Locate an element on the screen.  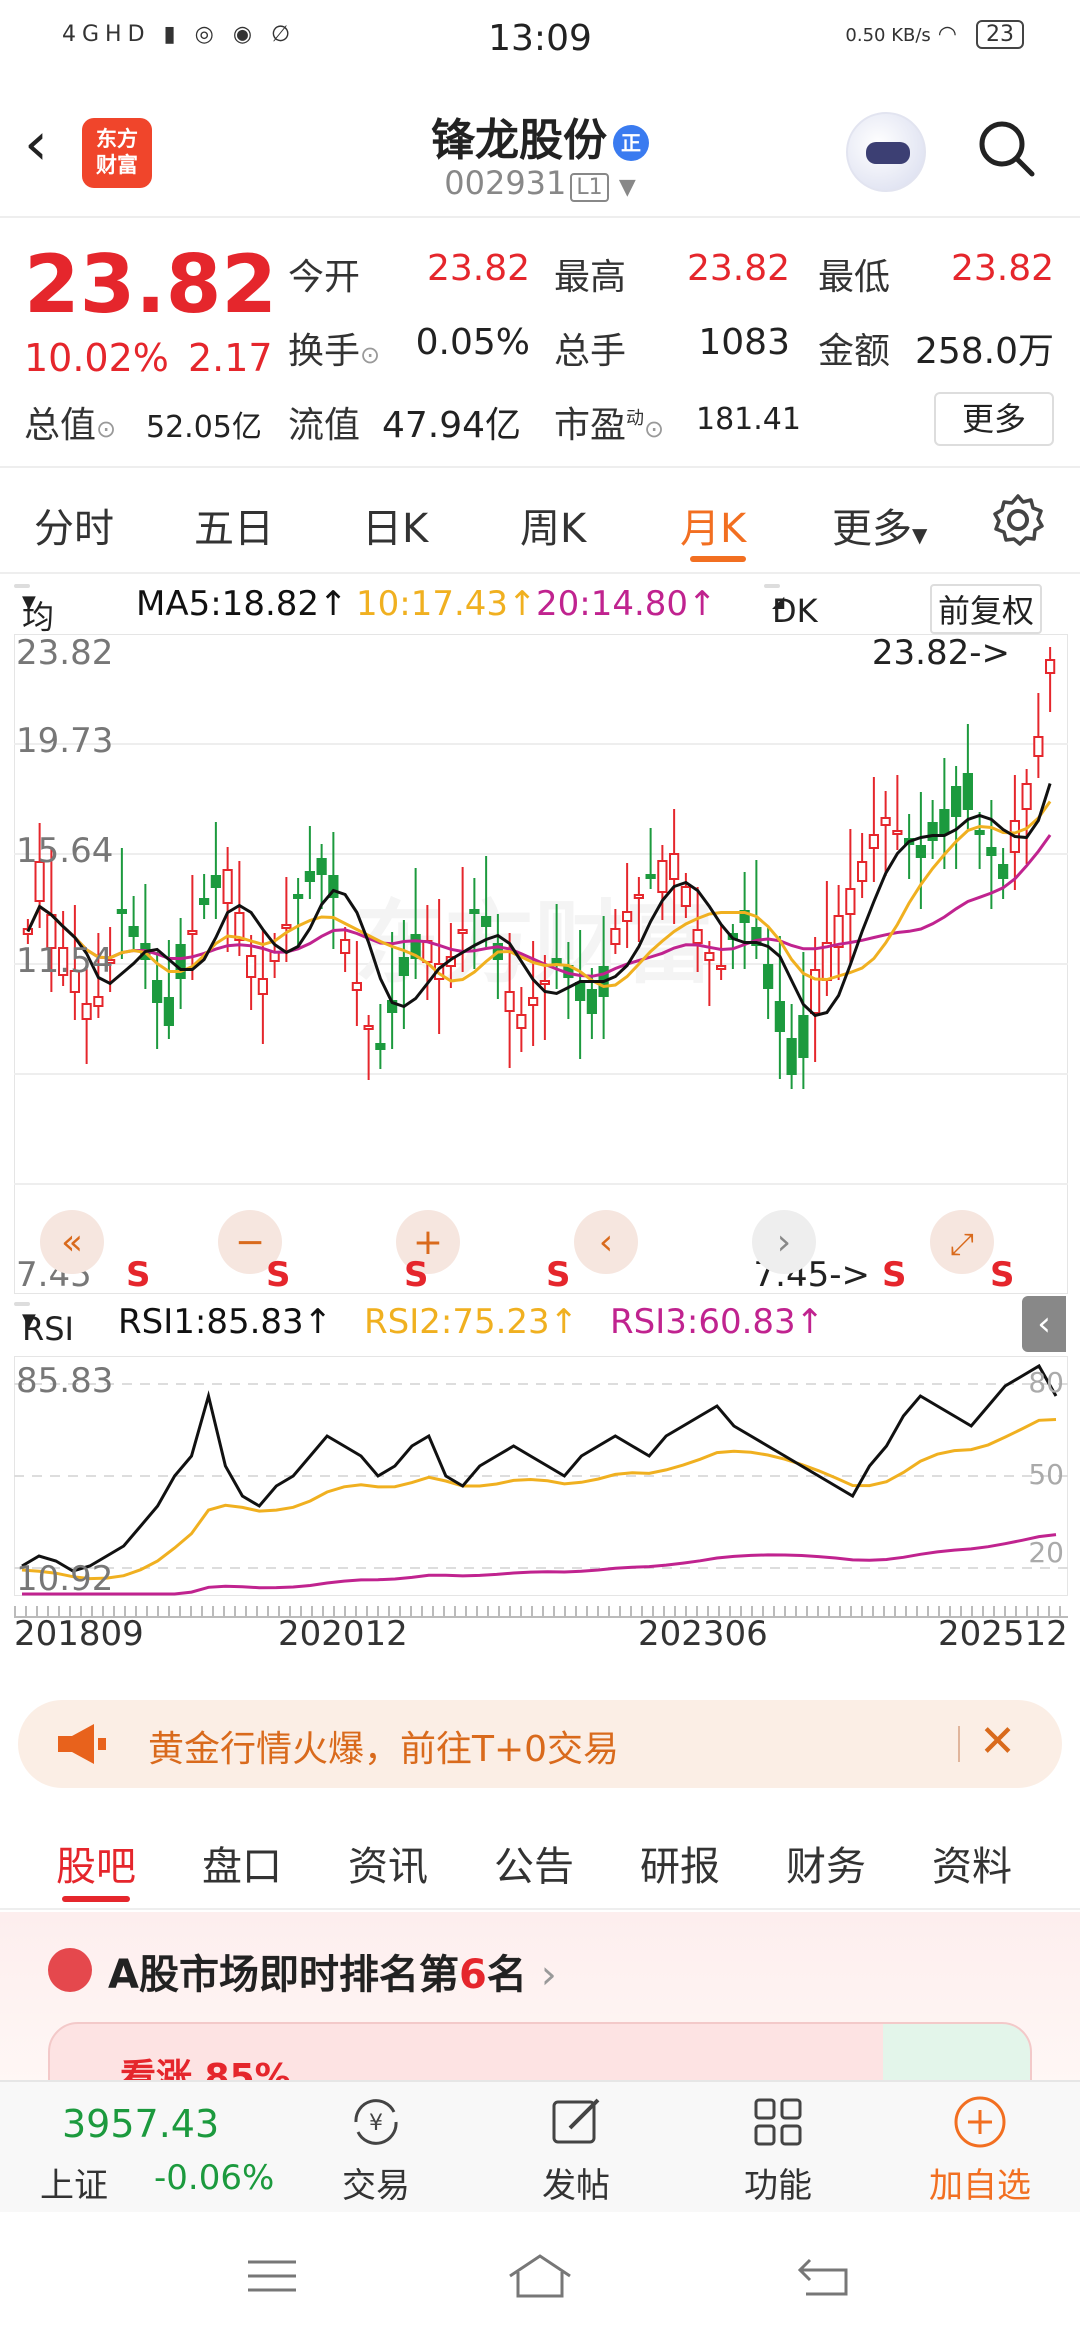
y-tick: 11.54 is located at coordinates (64, 961).